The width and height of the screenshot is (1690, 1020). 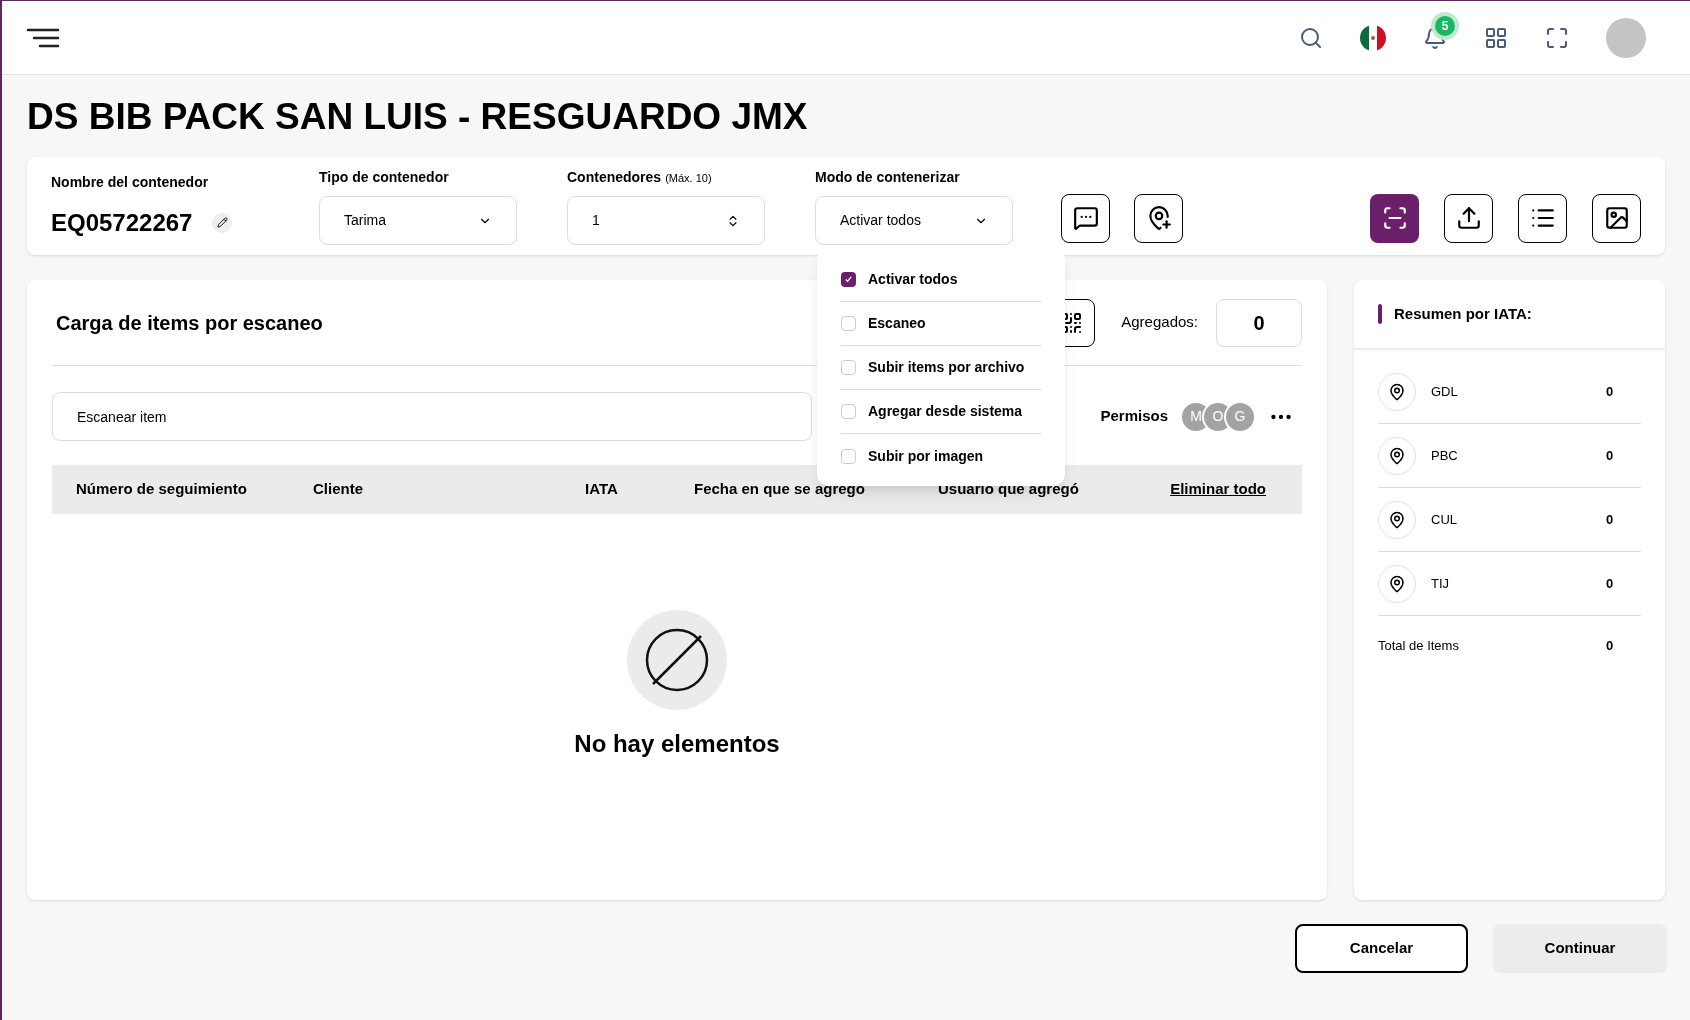 What do you see at coordinates (941, 324) in the screenshot?
I see `mode-option: Escaneo` at bounding box center [941, 324].